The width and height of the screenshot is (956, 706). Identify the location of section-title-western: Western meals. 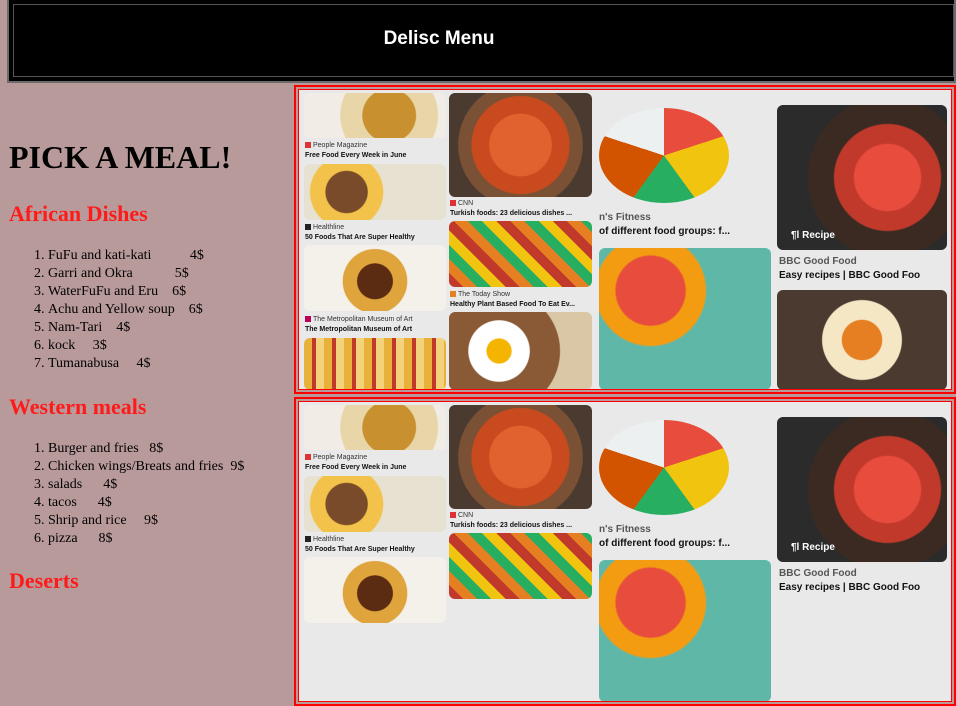
(78, 406).